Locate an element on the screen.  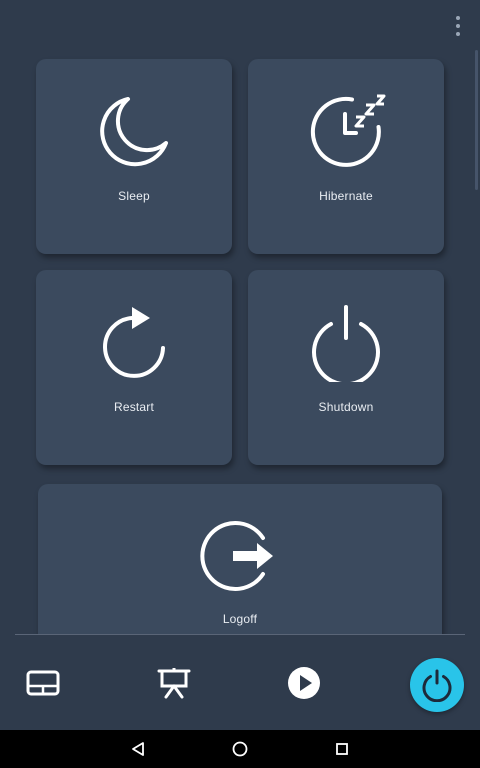
sleep-label: Sleep is located at coordinates (134, 196).